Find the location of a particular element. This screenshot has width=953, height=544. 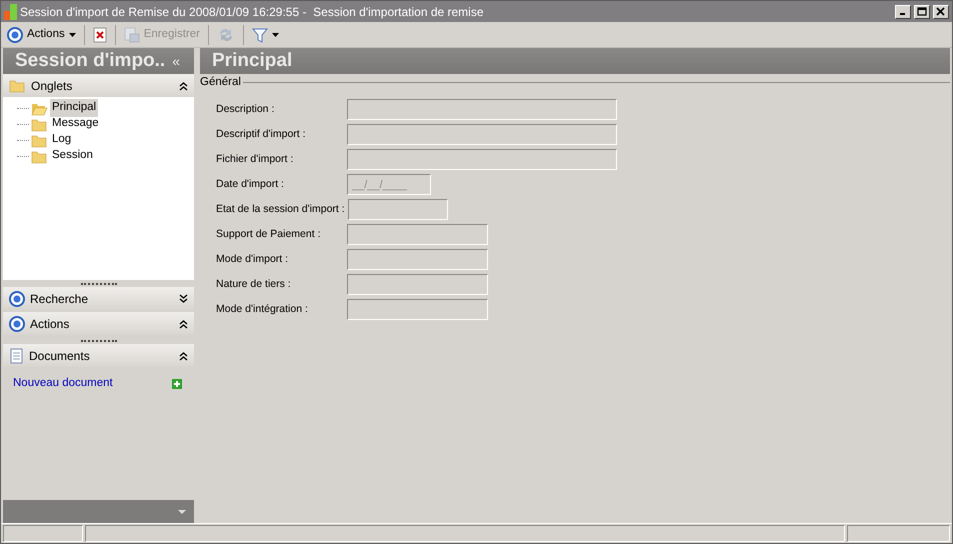

panel-header: Documents is located at coordinates (98, 355).